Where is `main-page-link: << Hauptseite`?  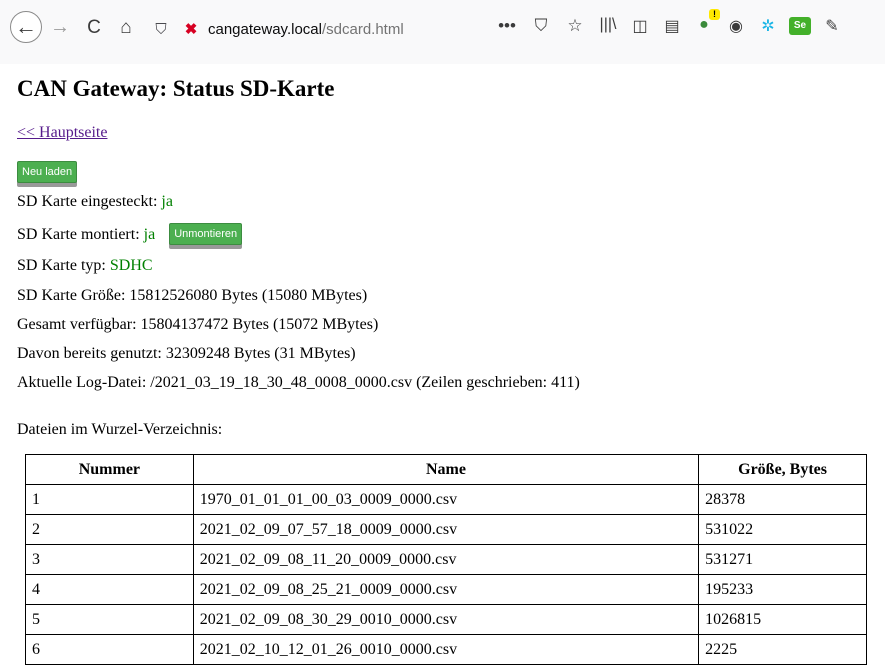 main-page-link: << Hauptseite is located at coordinates (62, 133).